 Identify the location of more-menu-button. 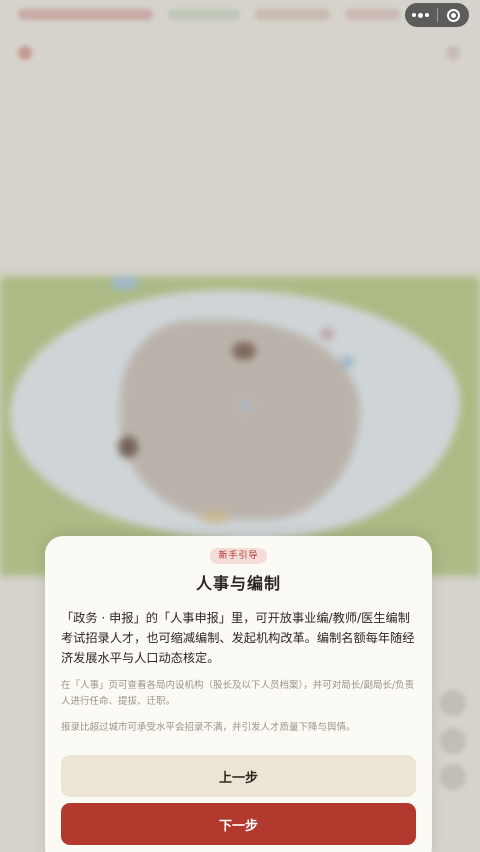
(421, 15).